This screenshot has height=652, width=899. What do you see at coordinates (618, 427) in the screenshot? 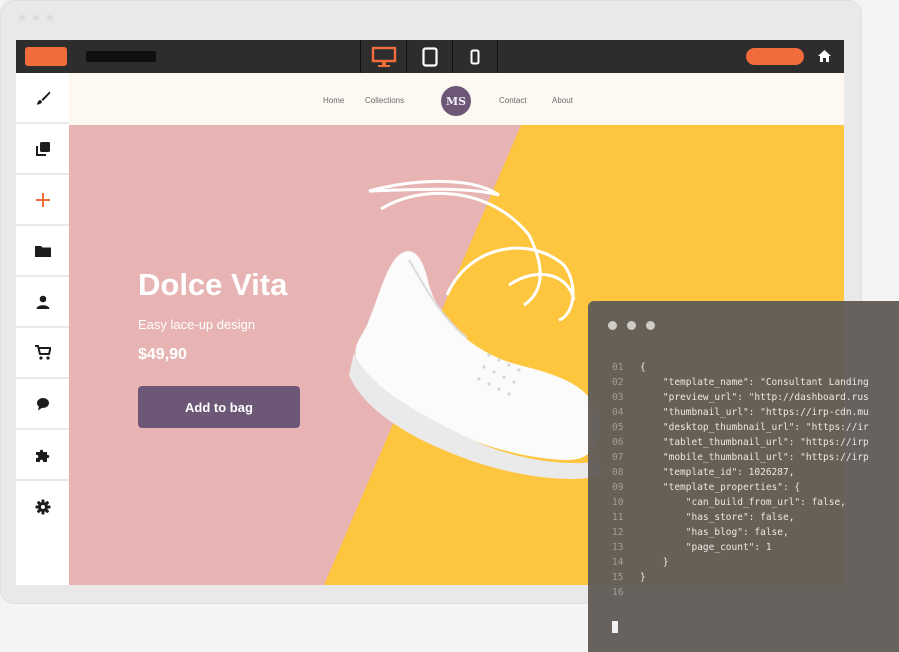
I see `line-number: 05` at bounding box center [618, 427].